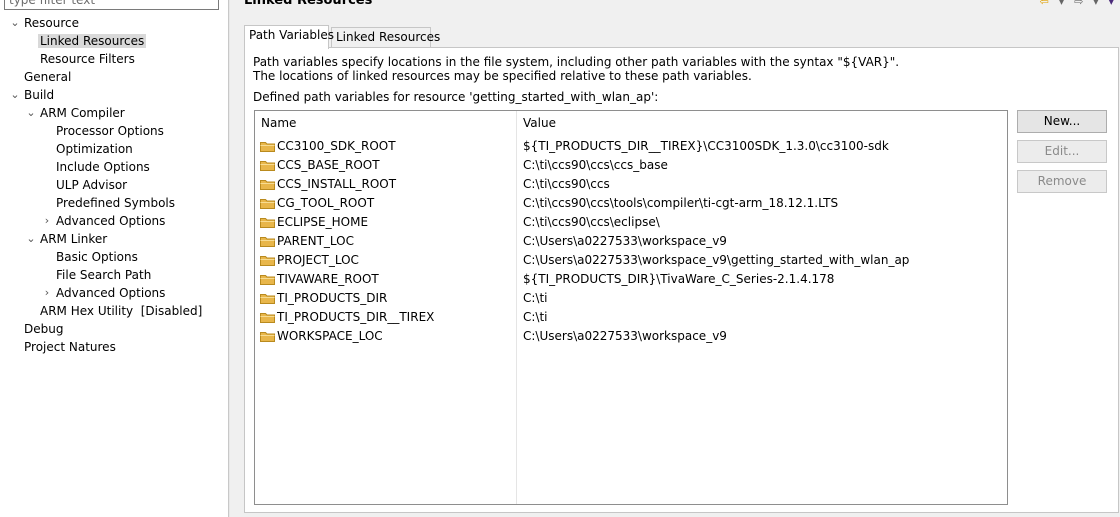 Image resolution: width=1120 pixels, height=517 pixels. Describe the element at coordinates (539, 123) in the screenshot. I see `column-header-value: Value` at that location.